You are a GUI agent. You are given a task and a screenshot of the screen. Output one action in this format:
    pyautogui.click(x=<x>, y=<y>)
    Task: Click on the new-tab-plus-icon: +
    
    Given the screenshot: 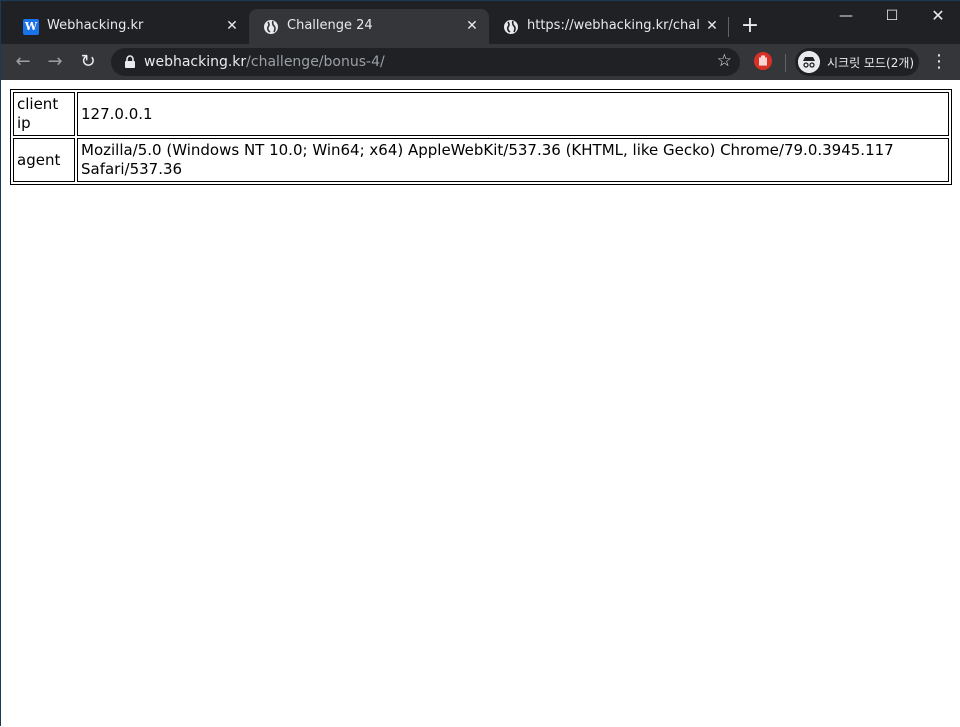 What is the action you would take?
    pyautogui.click(x=750, y=26)
    